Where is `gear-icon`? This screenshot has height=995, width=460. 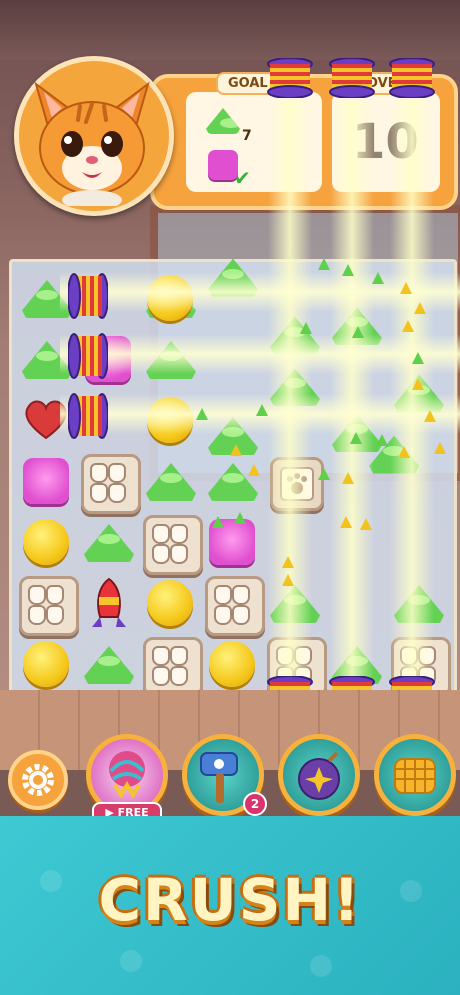 gear-icon is located at coordinates (38, 780).